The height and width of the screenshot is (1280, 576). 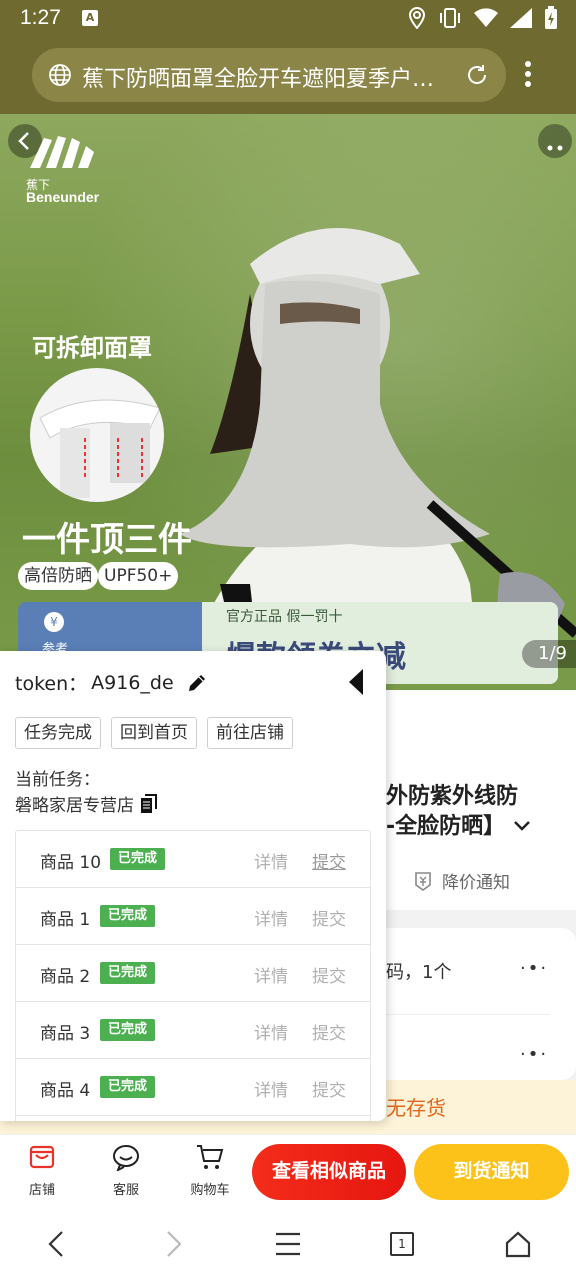 I want to click on cart-label: 购物车, so click(x=210, y=1190).